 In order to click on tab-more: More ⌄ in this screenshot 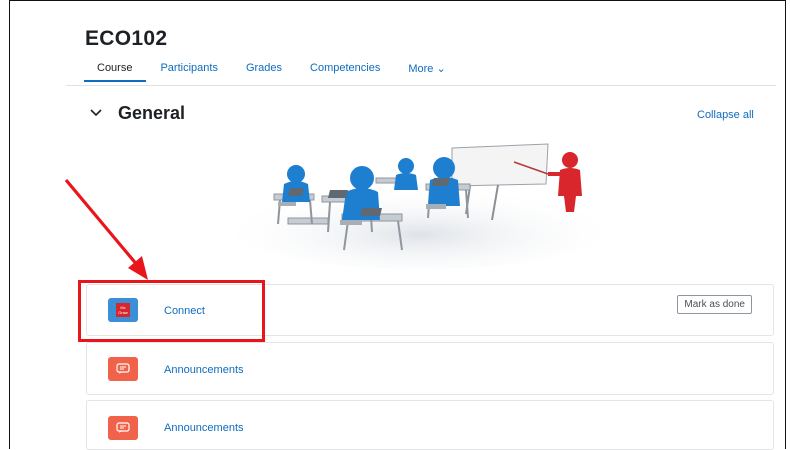, I will do `click(426, 72)`.